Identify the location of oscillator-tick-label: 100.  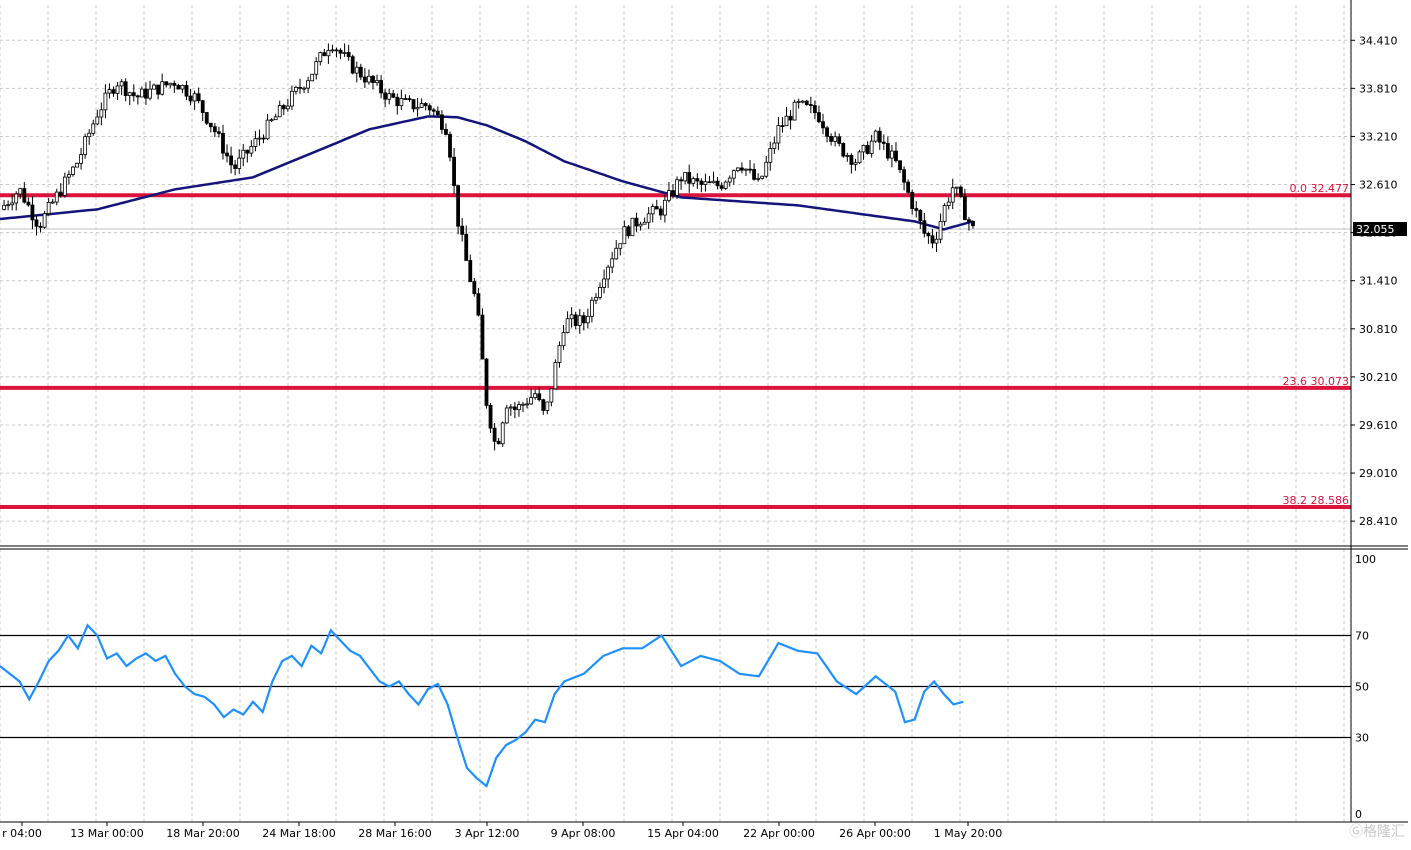
(1365, 559).